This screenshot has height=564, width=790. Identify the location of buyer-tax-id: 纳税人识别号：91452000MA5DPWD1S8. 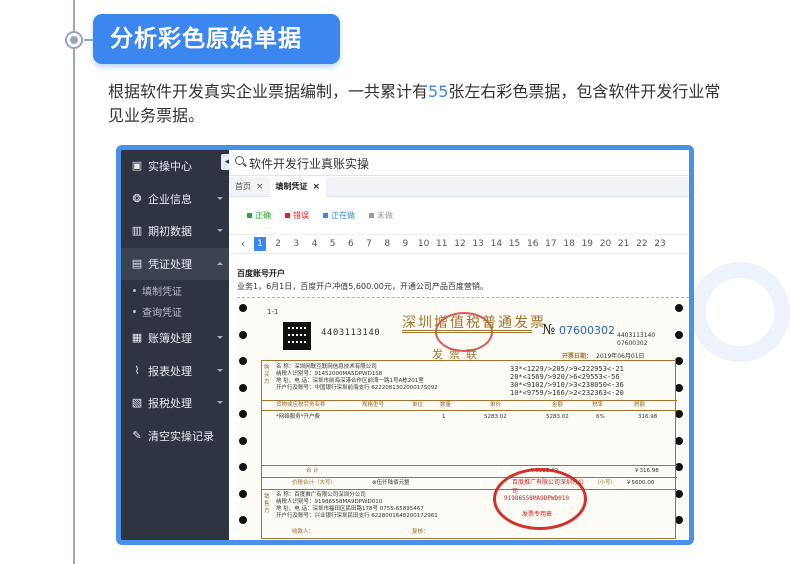
(329, 374).